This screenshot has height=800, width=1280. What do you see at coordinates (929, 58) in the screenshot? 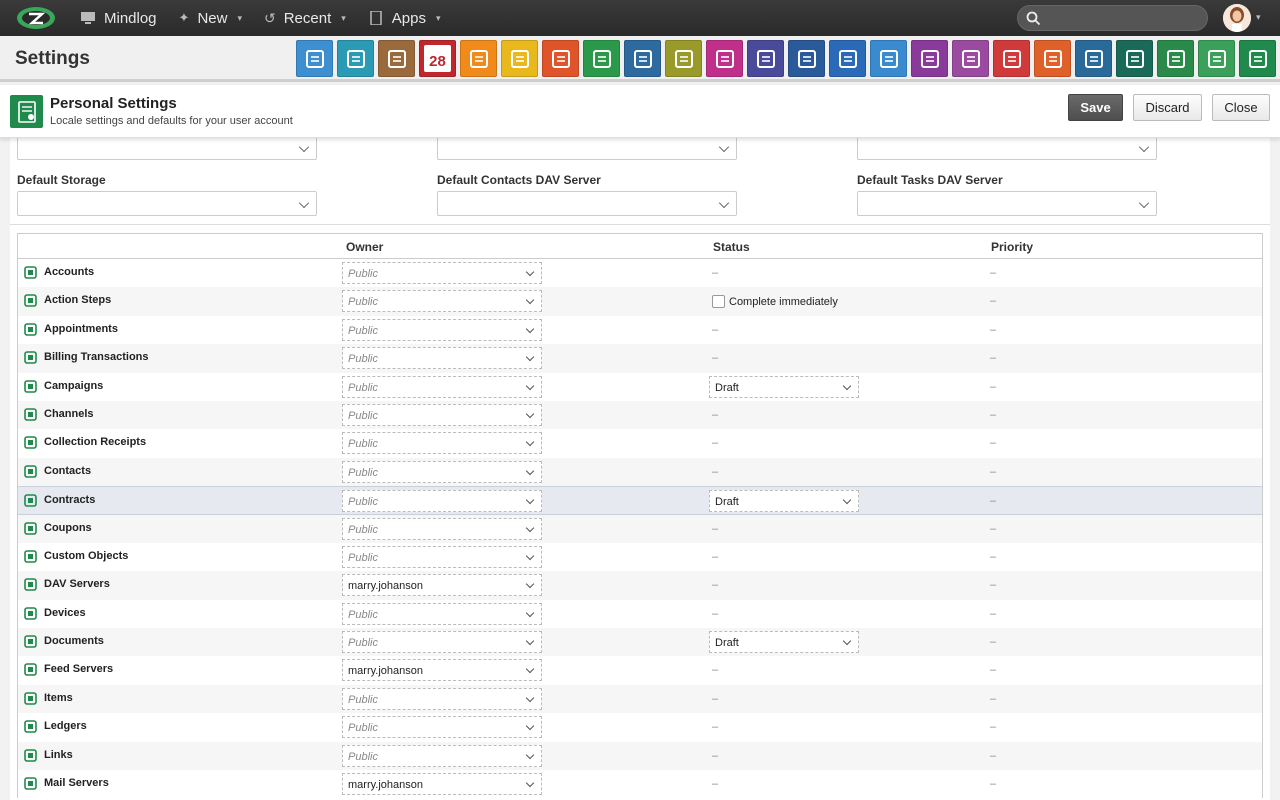
I see `contract-icon` at bounding box center [929, 58].